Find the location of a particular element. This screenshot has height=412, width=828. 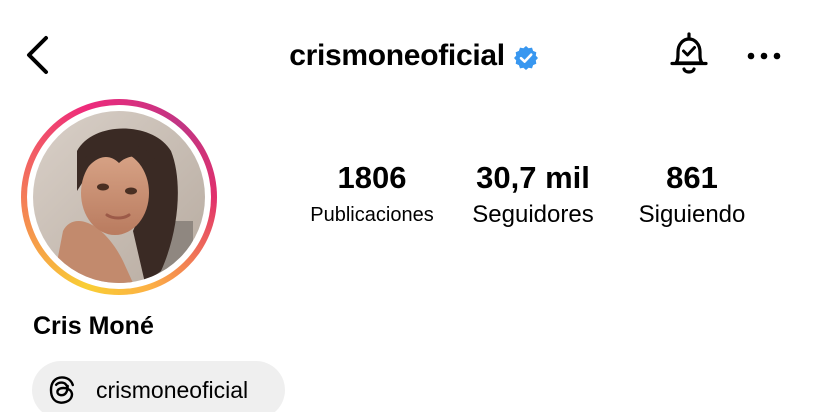

back-button is located at coordinates (40, 55).